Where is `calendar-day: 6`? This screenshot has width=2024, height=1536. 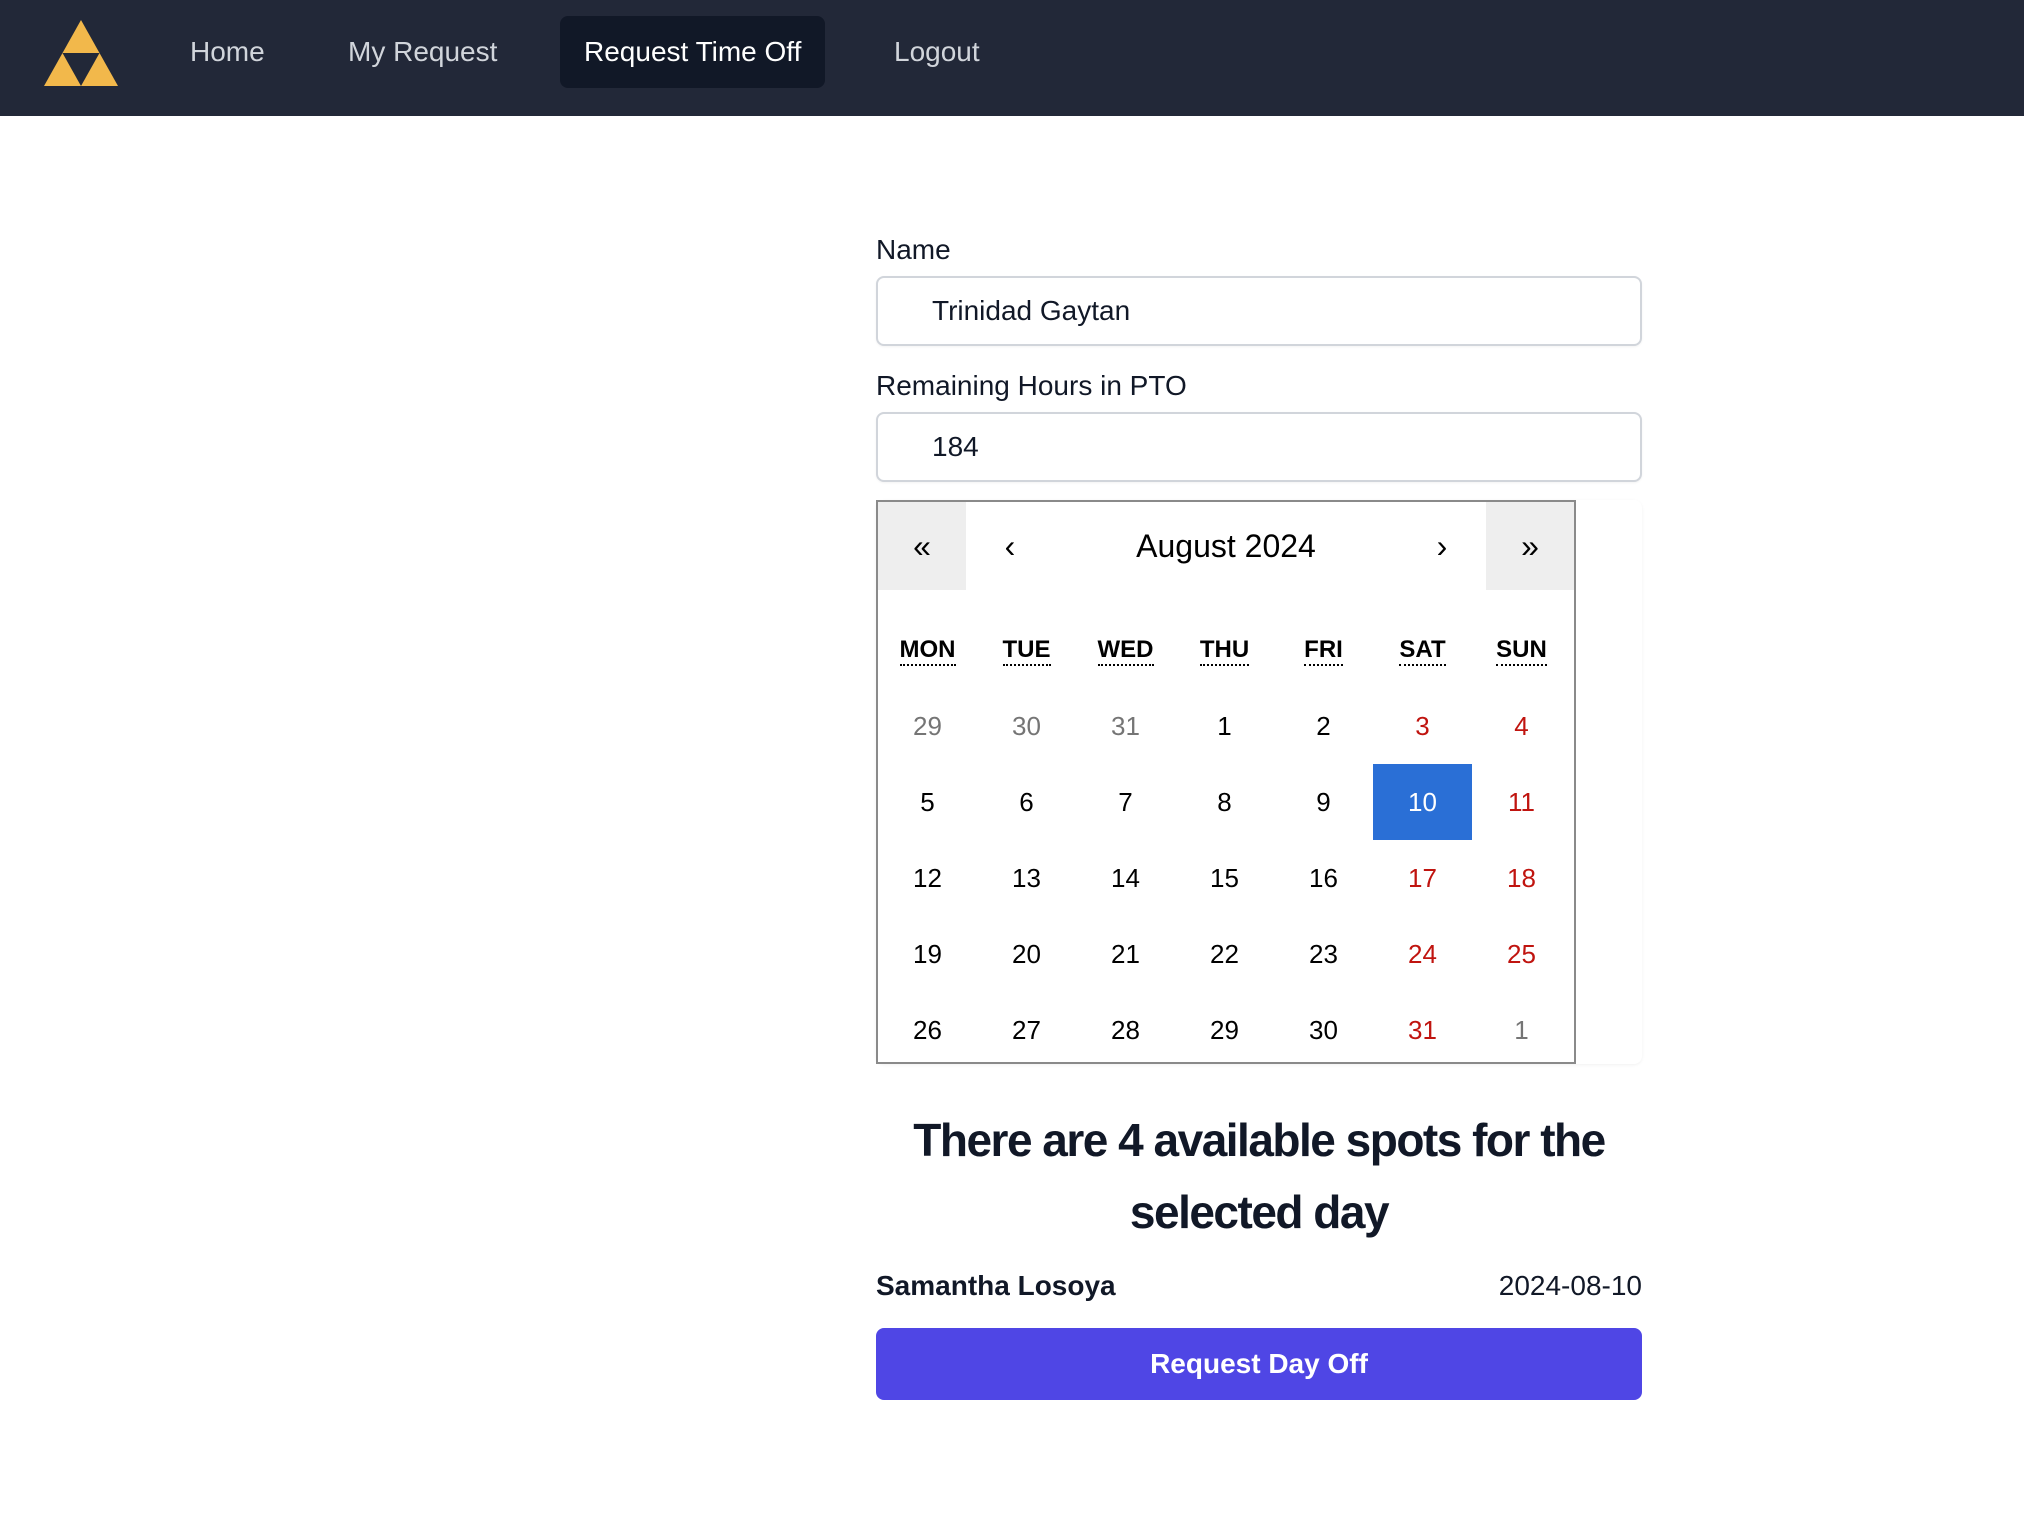
calendar-day: 6 is located at coordinates (1026, 802).